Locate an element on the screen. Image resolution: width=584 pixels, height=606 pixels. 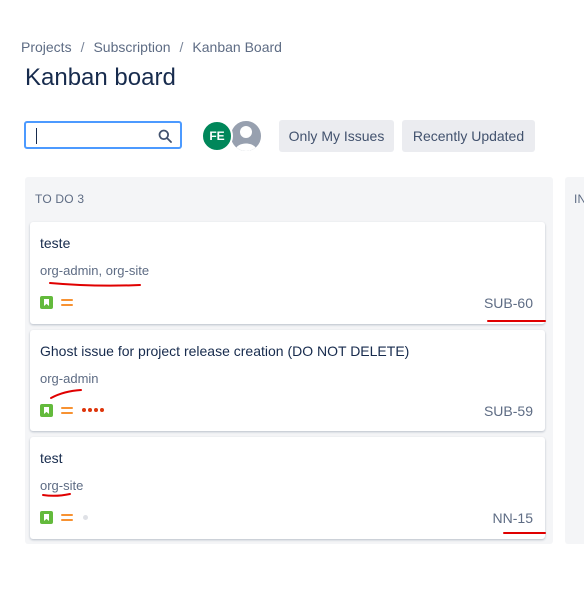
search-input is located at coordinates (103, 135).